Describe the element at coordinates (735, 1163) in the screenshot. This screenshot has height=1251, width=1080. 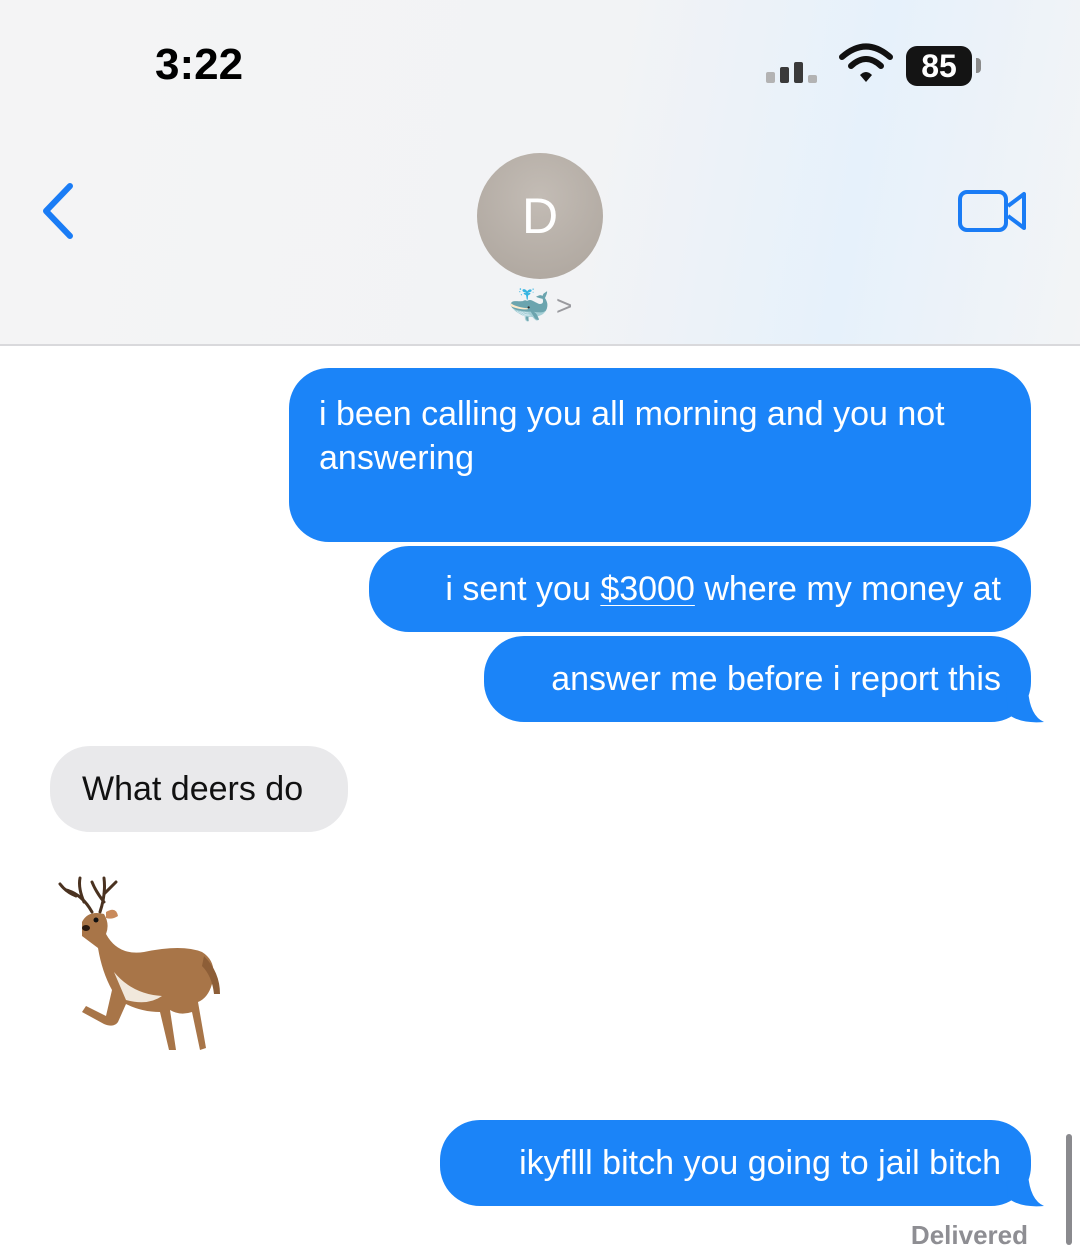
I see `message-bubble-sent: ikyflll bitch you going to jail bitch` at that location.